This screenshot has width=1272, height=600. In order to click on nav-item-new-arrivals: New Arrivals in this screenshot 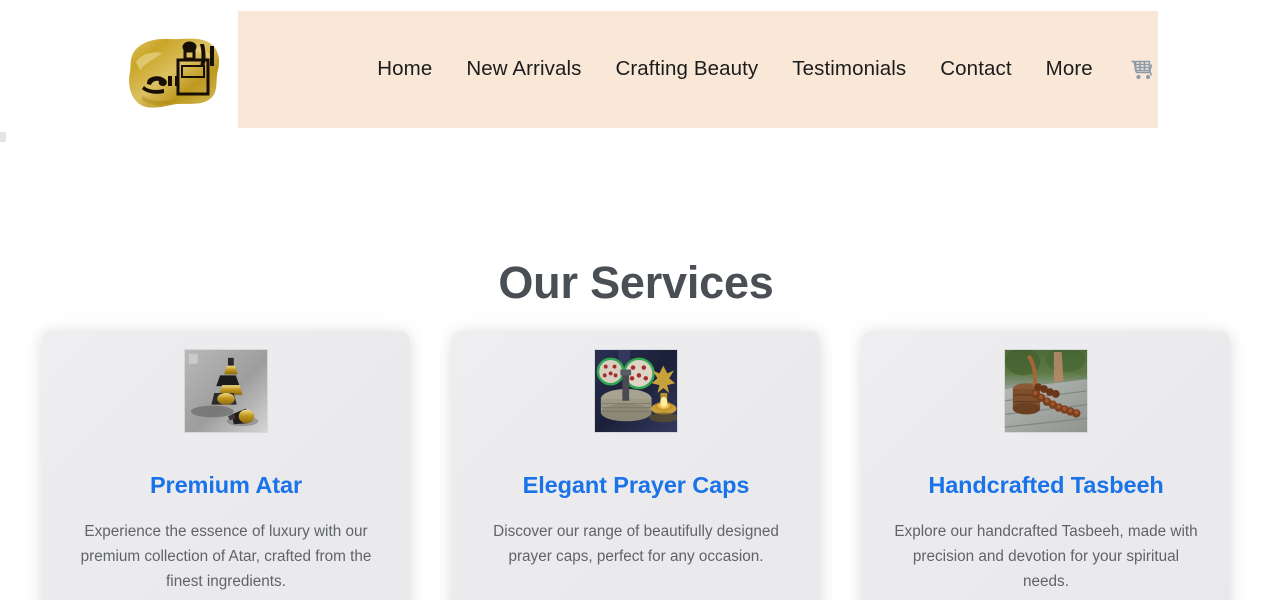, I will do `click(523, 69)`.